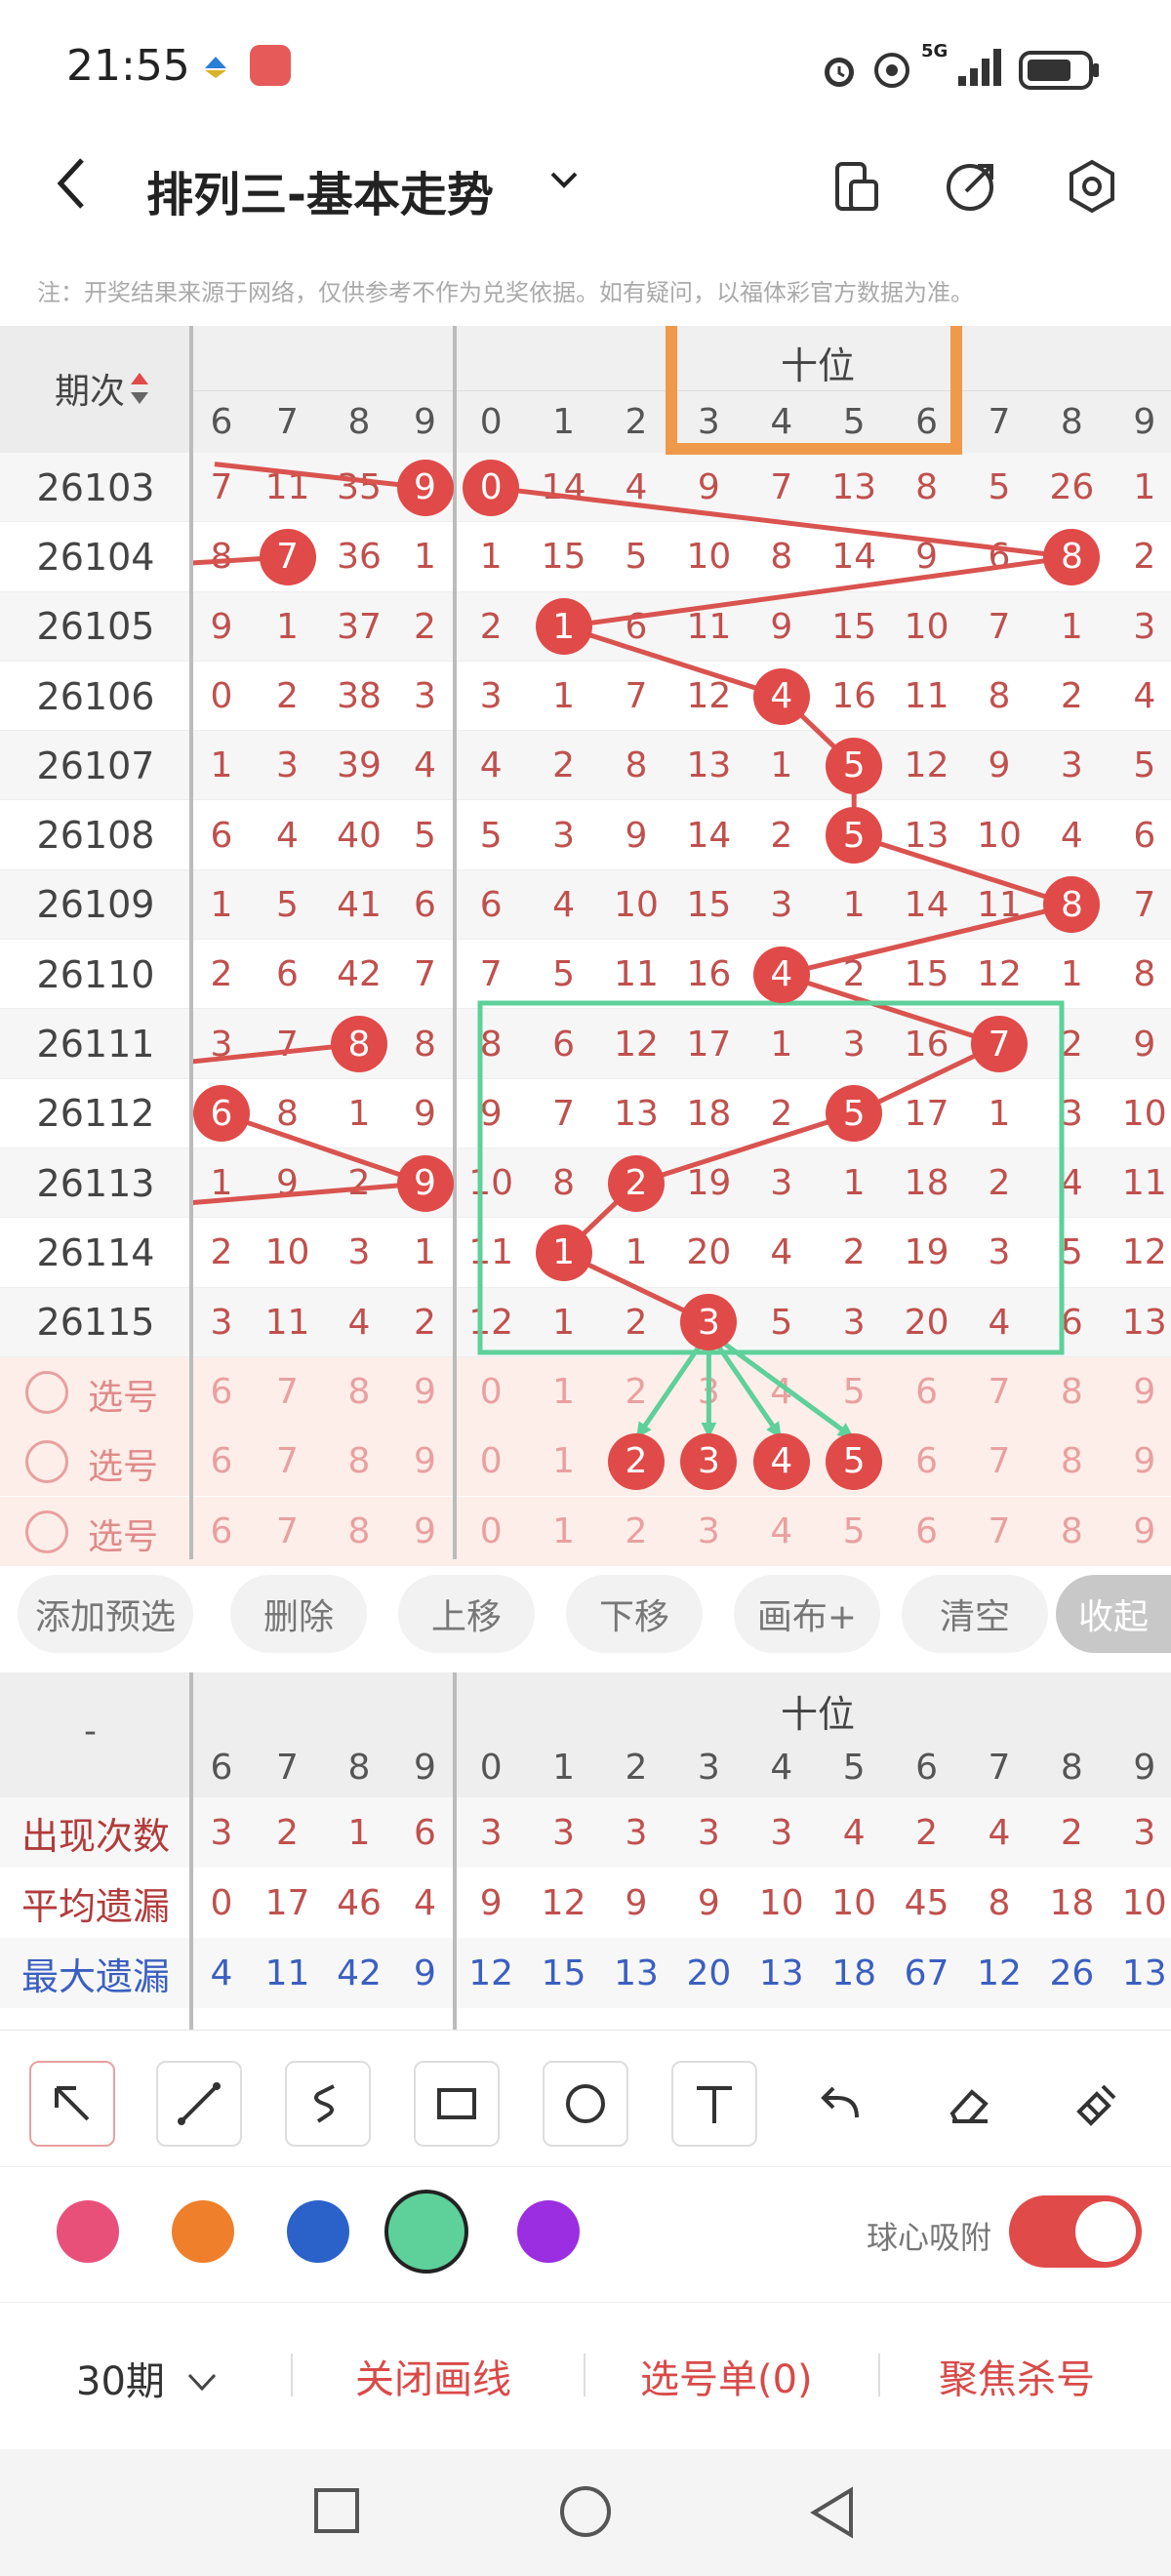 The image size is (1171, 2576). What do you see at coordinates (215, 65) in the screenshot?
I see `app-notification-icon` at bounding box center [215, 65].